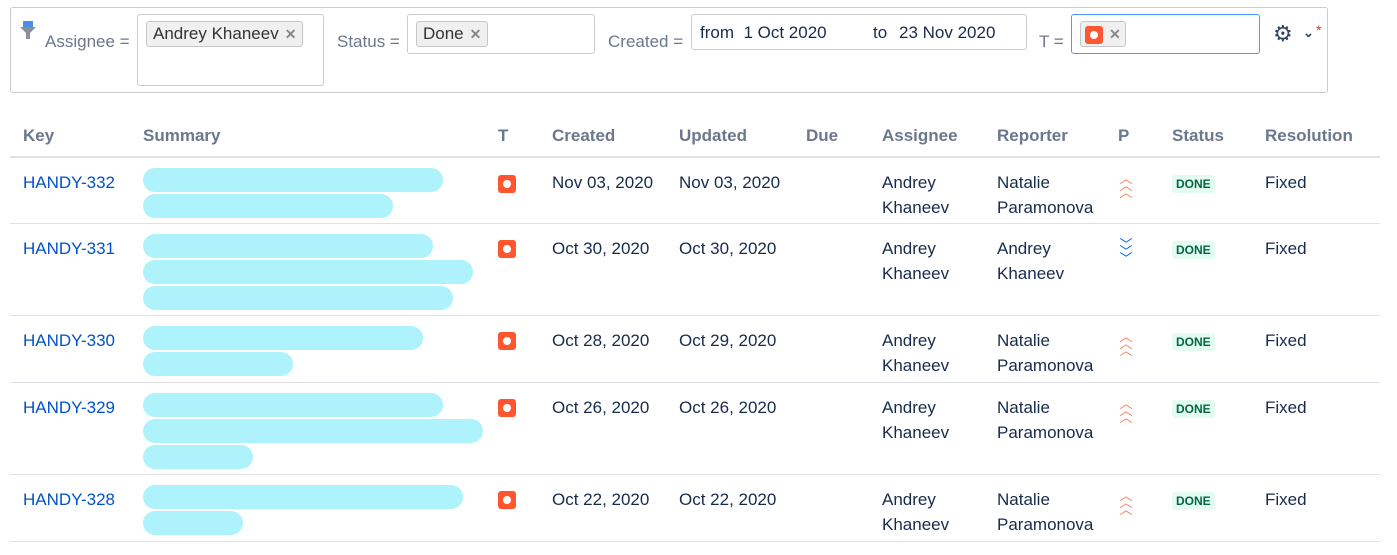  Describe the element at coordinates (859, 32) in the screenshot. I see `created-range-input: from 1 Oct 2020 to 23 Nov 2020` at that location.